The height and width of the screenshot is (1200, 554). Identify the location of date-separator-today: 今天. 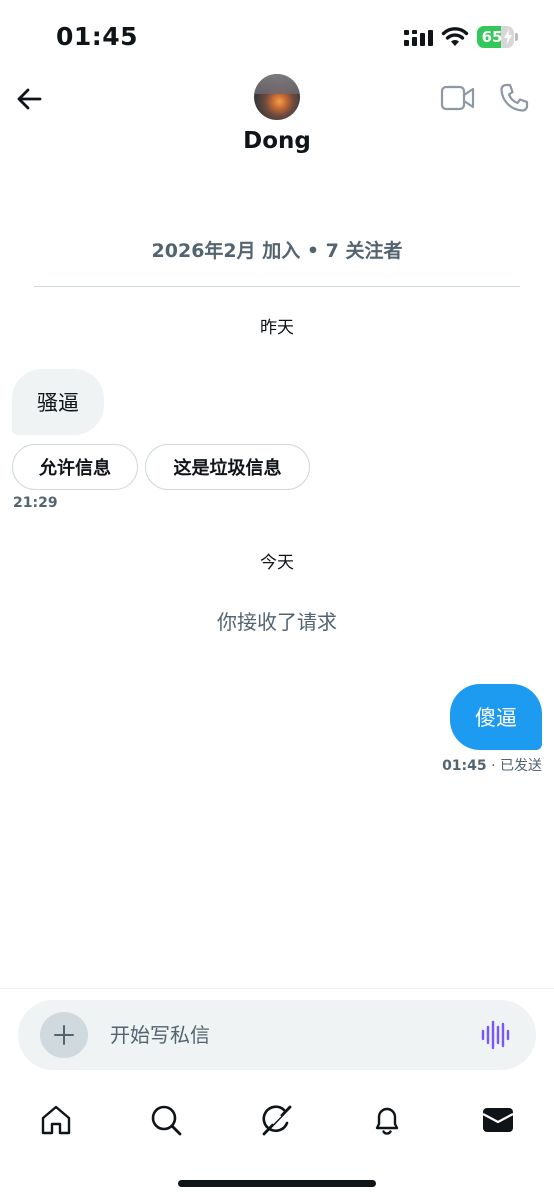
(277, 563).